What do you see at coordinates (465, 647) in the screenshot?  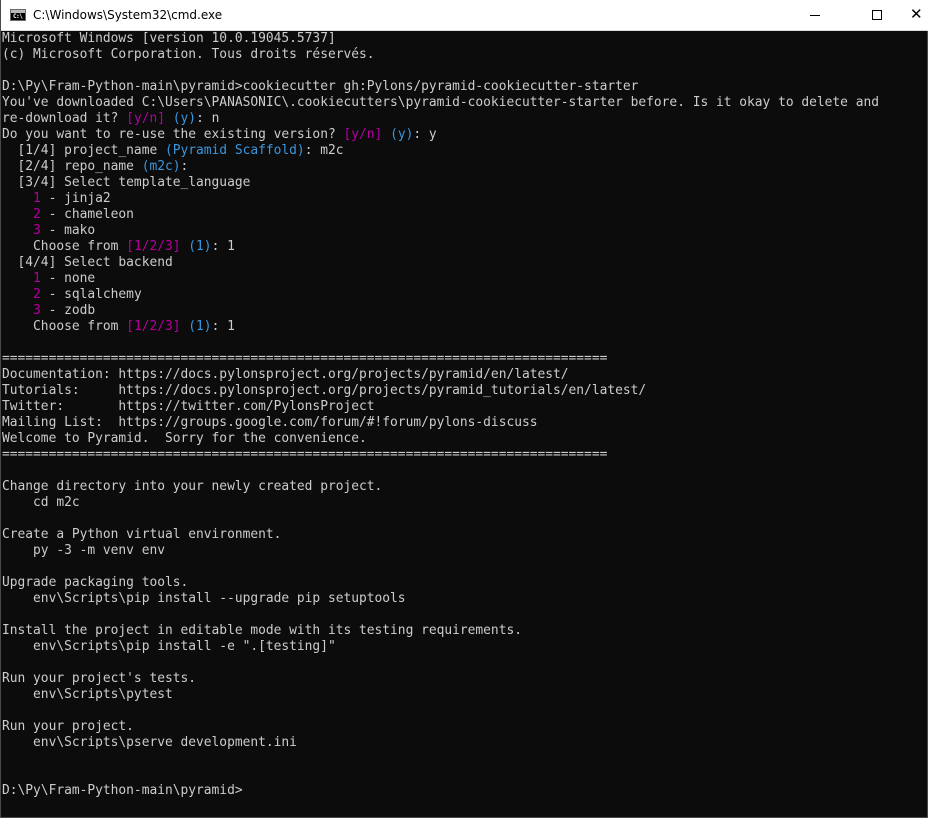 I see `console-line: env\Scripts\pip install -e ".[testing]"` at bounding box center [465, 647].